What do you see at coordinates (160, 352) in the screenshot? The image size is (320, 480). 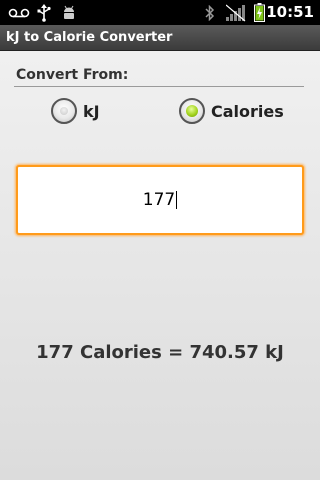 I see `conversion-result: 177 Calories = 740.57 kJ` at bounding box center [160, 352].